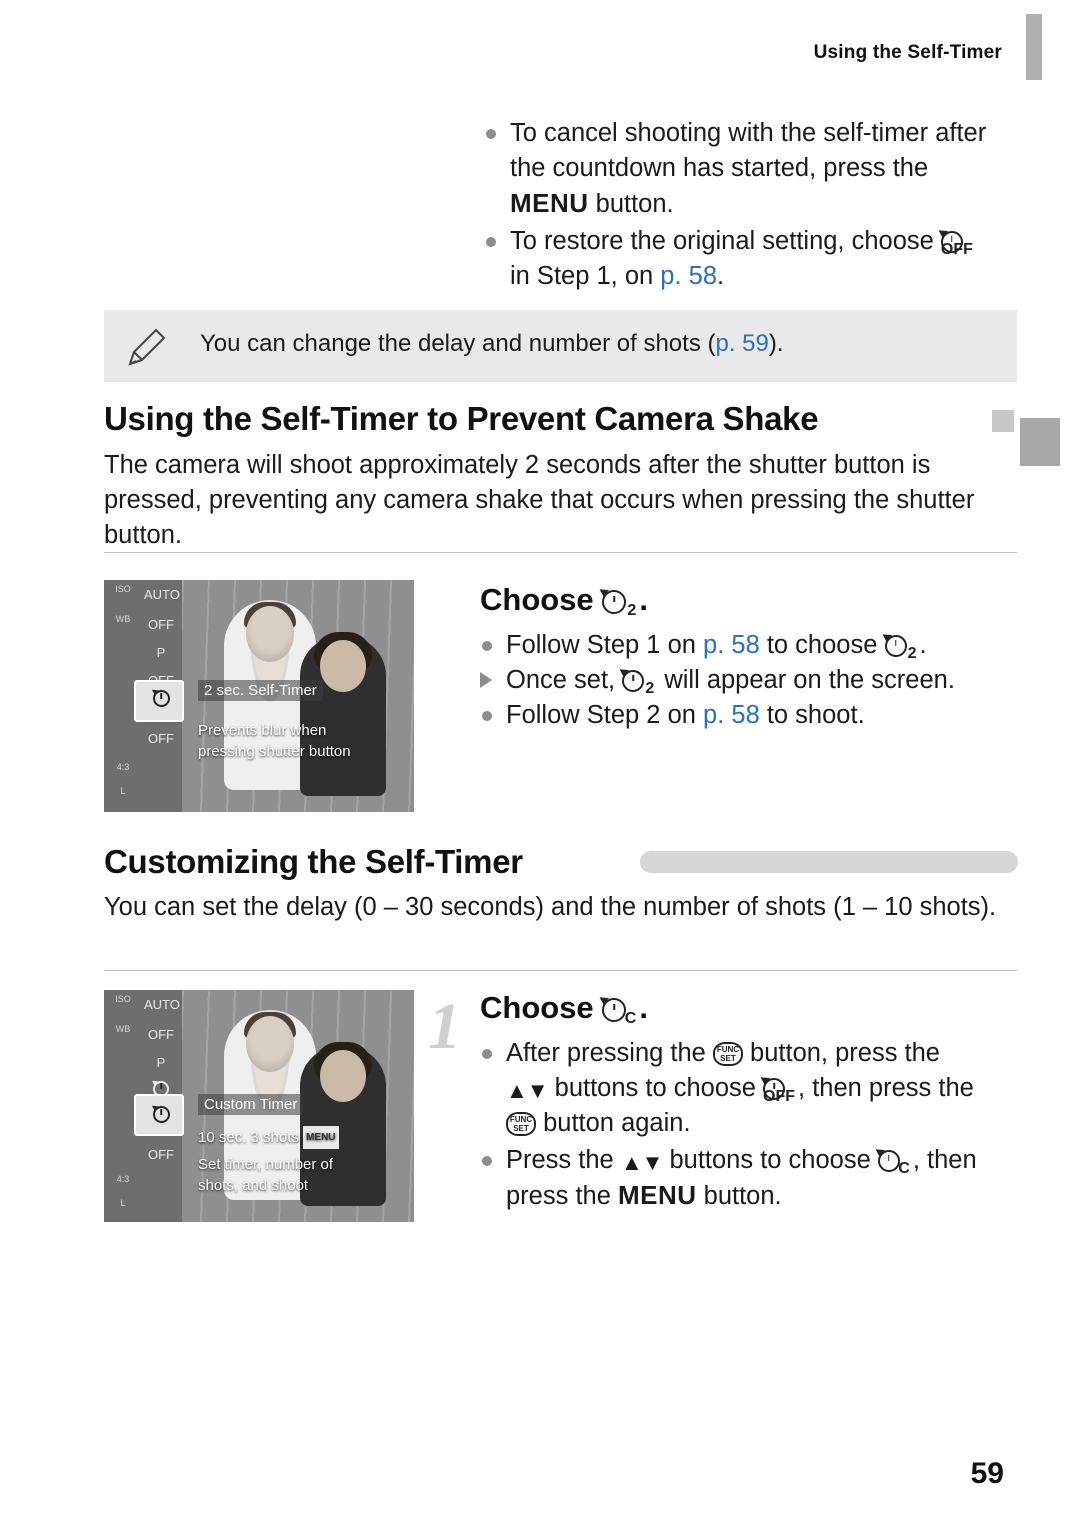 This screenshot has height=1521, width=1080. I want to click on running-head: Using the Self-Timer, so click(907, 52).